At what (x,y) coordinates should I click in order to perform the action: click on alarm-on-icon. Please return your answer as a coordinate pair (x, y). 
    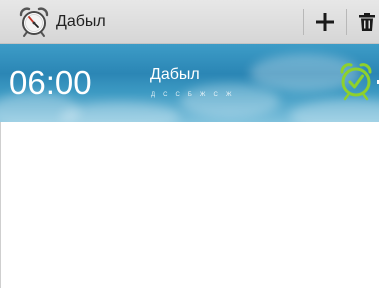
    Looking at the image, I should click on (359, 83).